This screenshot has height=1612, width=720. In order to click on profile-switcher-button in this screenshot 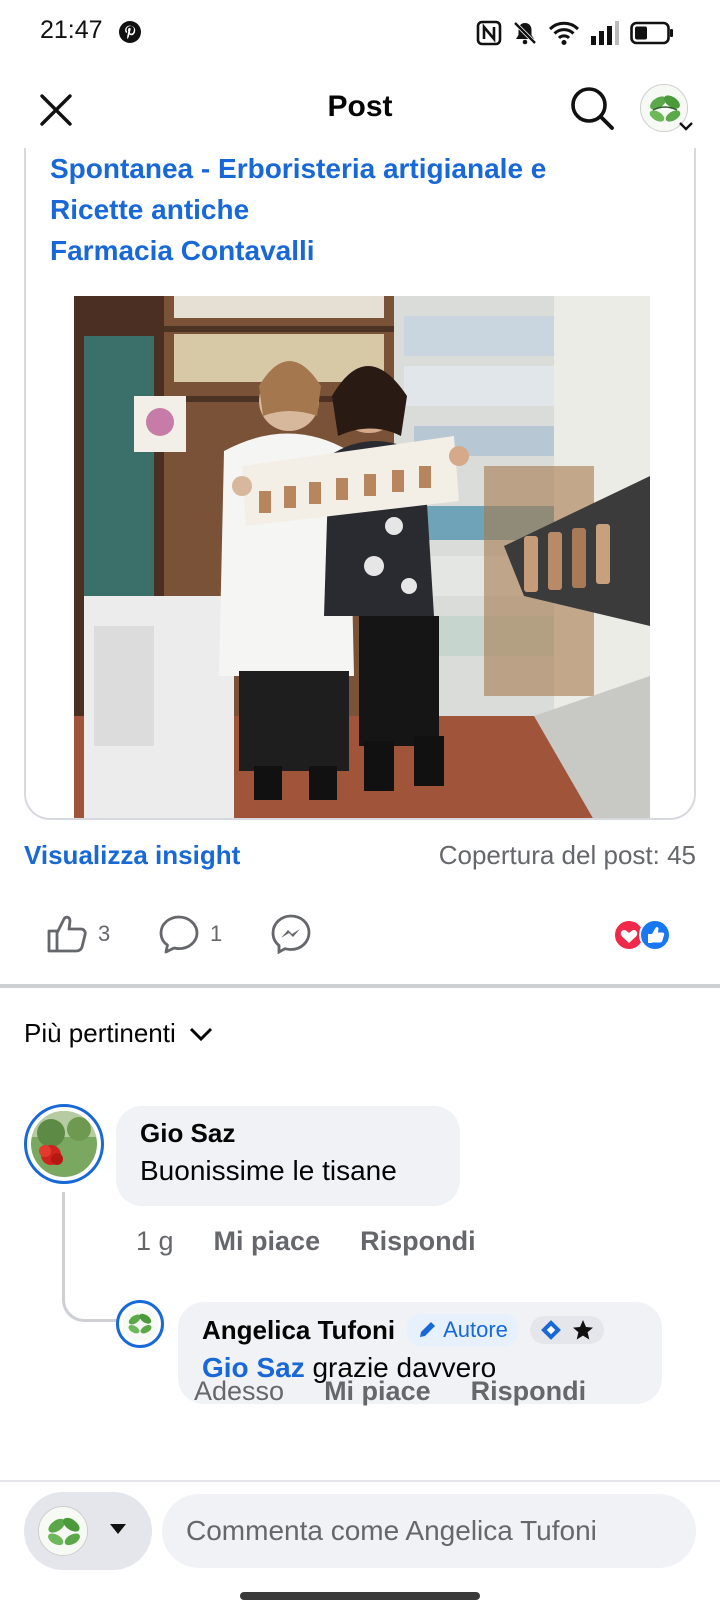, I will do `click(668, 110)`.